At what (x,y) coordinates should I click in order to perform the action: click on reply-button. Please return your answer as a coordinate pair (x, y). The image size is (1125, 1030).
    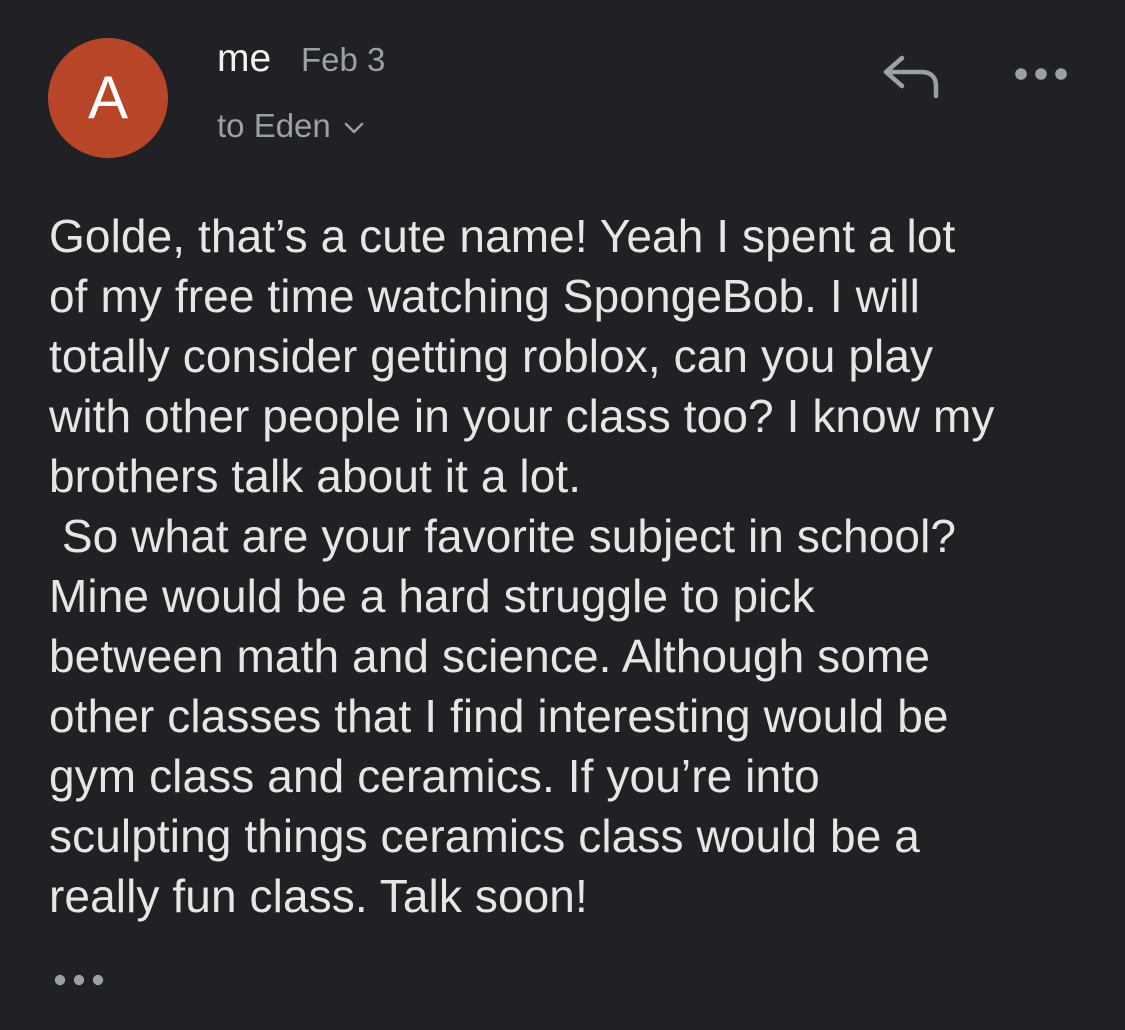
    Looking at the image, I should click on (910, 75).